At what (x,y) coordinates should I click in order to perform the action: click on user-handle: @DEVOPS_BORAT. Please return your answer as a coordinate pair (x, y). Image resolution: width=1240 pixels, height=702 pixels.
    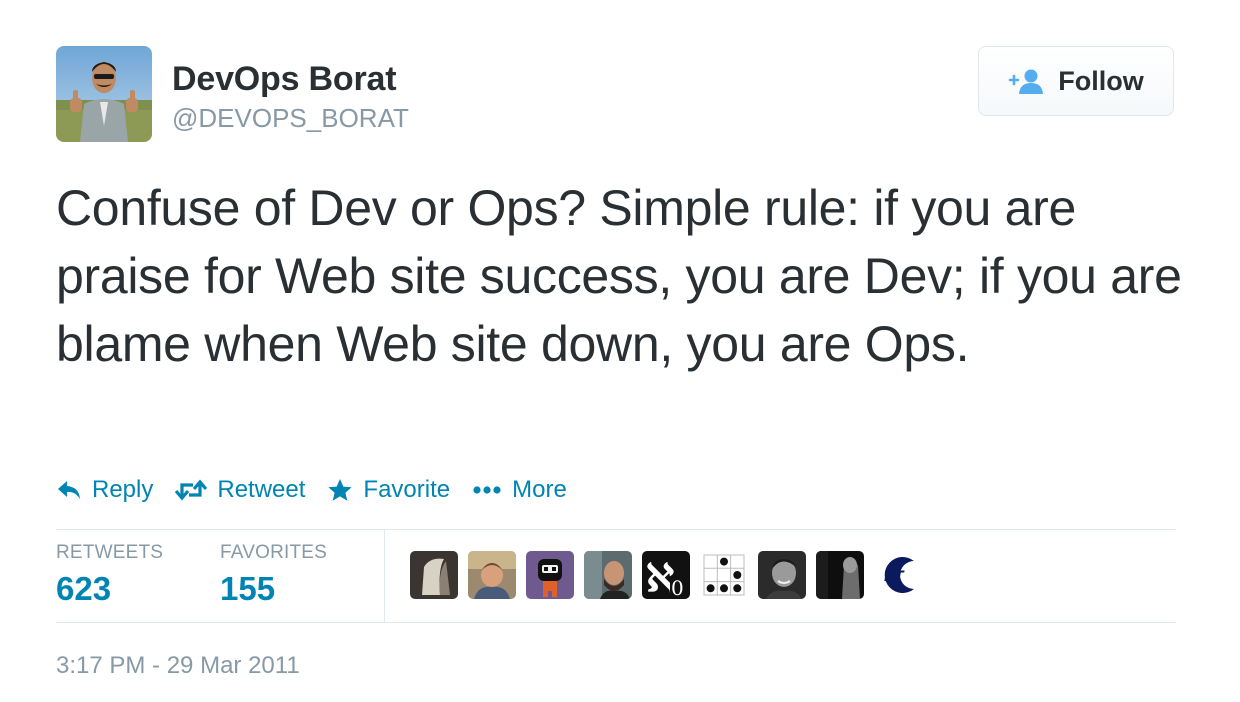
    Looking at the image, I should click on (290, 118).